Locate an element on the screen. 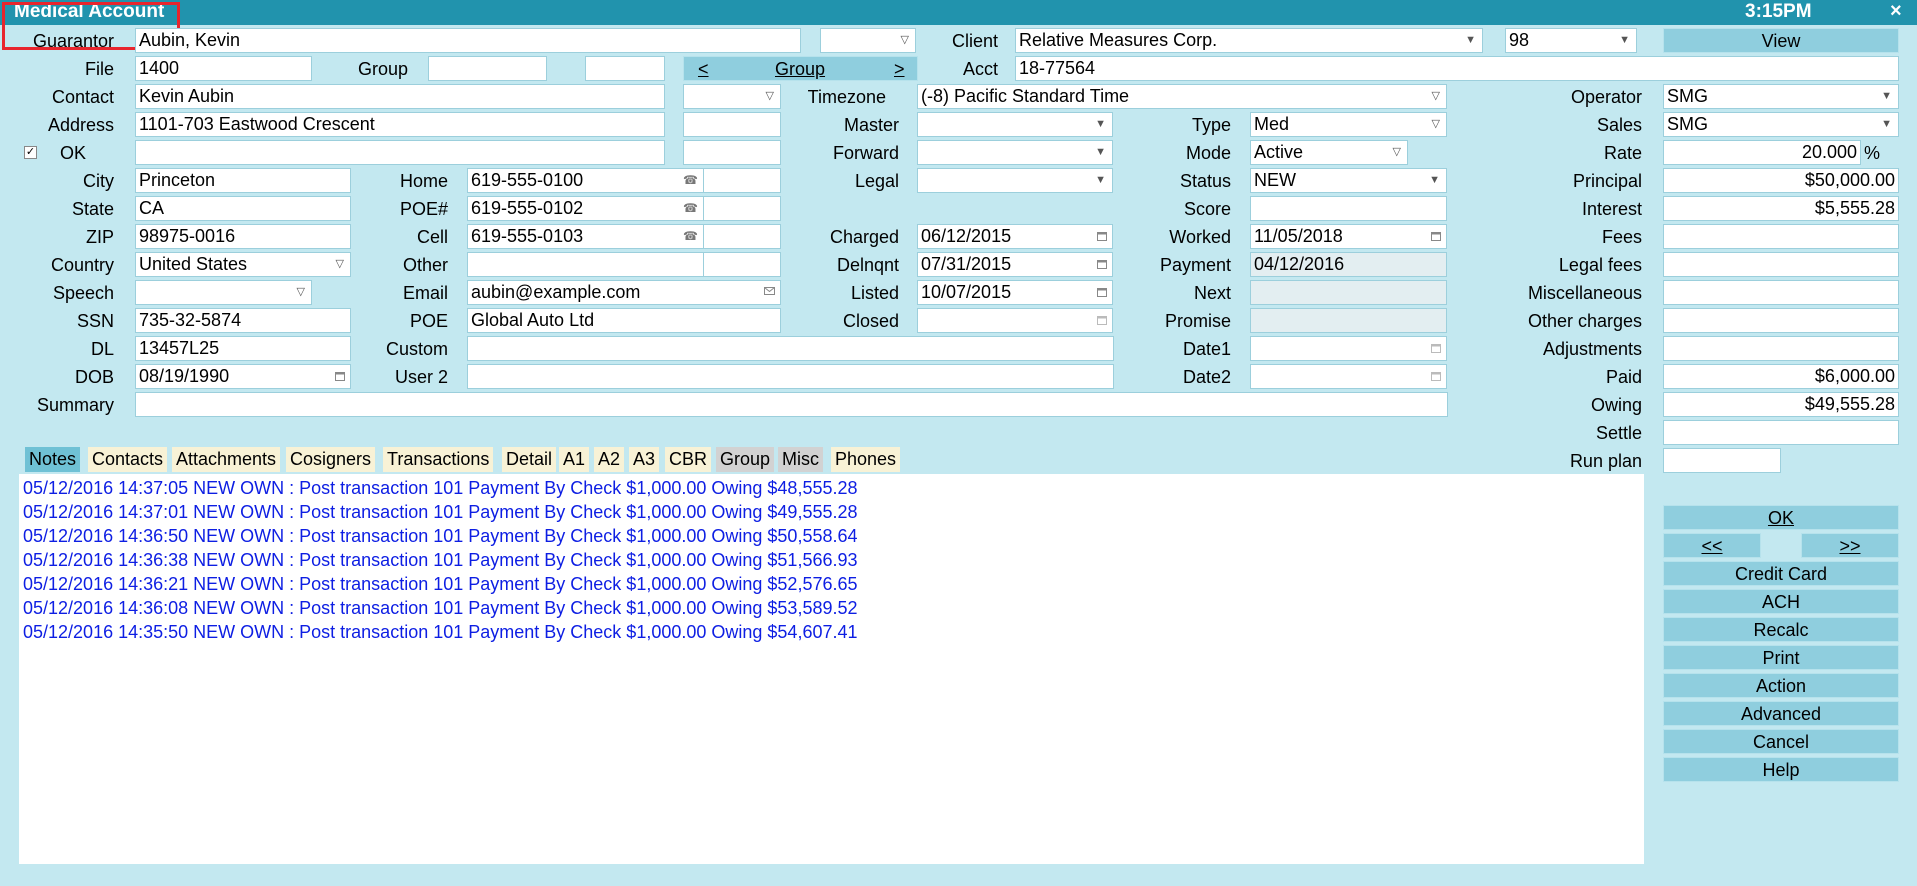  date2-field is located at coordinates (1348, 376).